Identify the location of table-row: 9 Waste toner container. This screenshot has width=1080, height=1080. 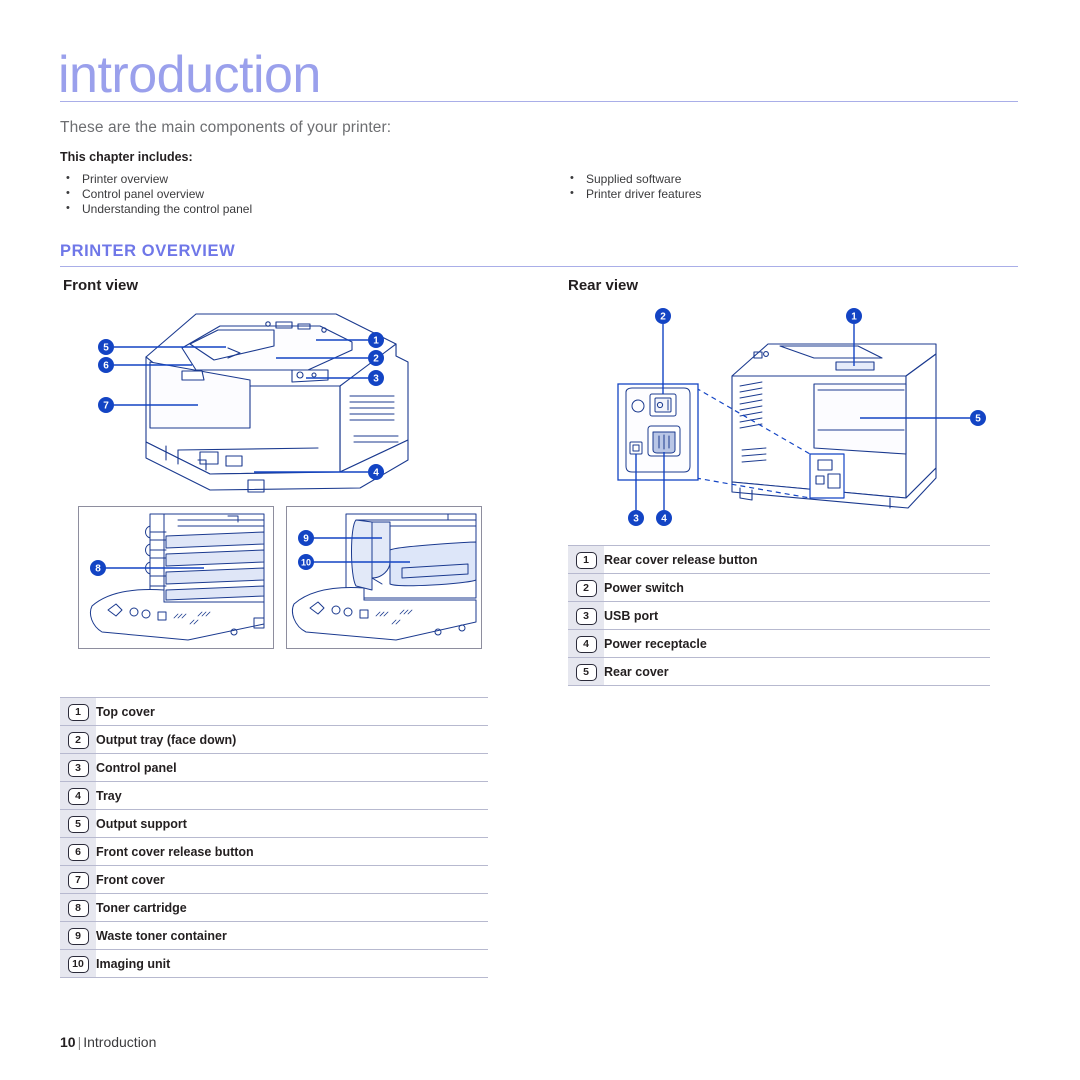
(274, 935).